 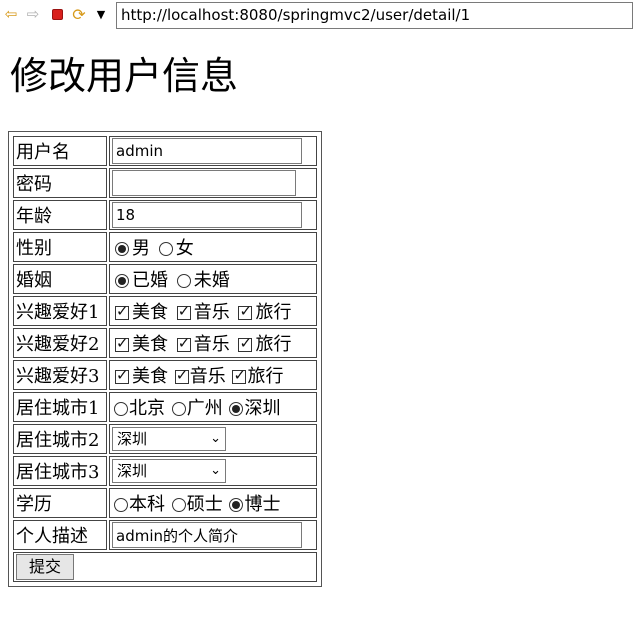 What do you see at coordinates (262, 408) in the screenshot?
I see `city1-shenzhen-label: 深圳` at bounding box center [262, 408].